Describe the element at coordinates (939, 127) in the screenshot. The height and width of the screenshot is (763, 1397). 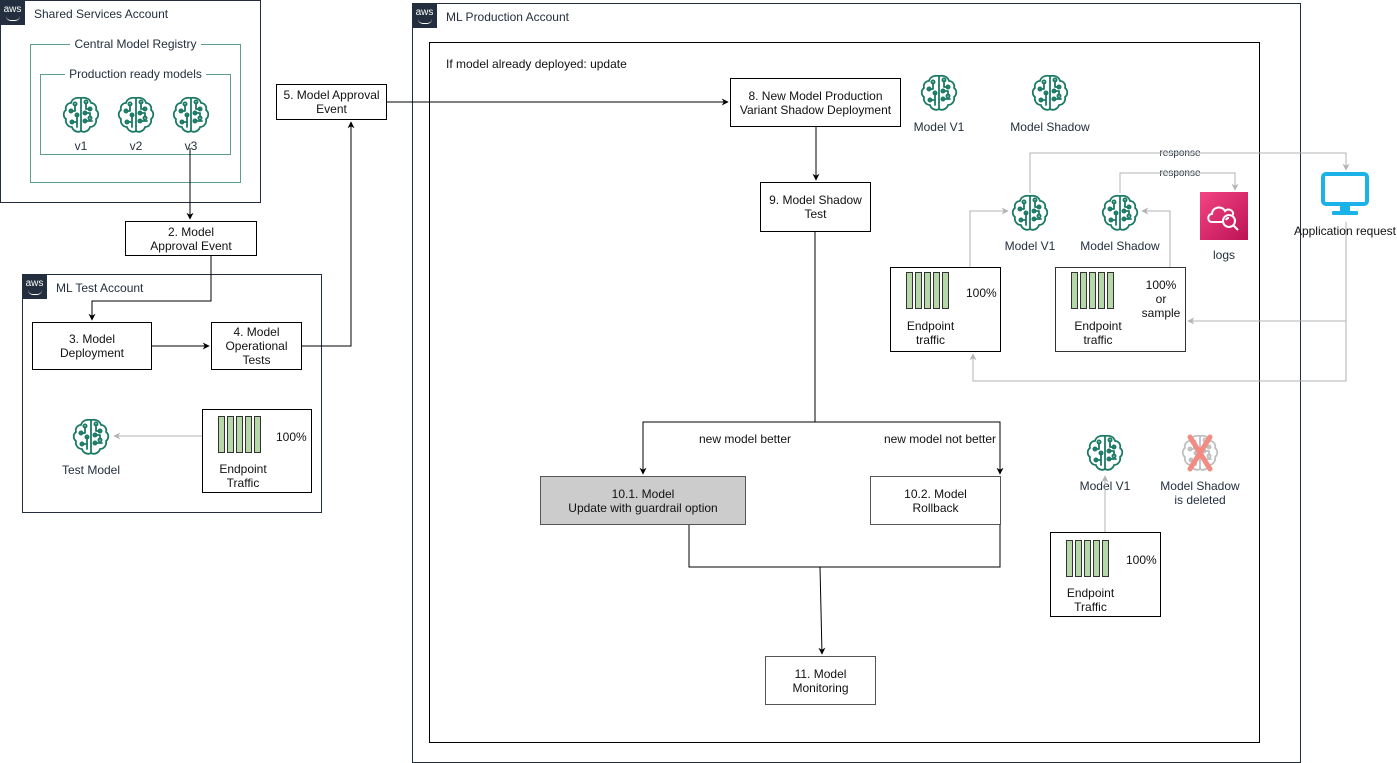
I see `legend-model-v1-label: Model V1` at that location.